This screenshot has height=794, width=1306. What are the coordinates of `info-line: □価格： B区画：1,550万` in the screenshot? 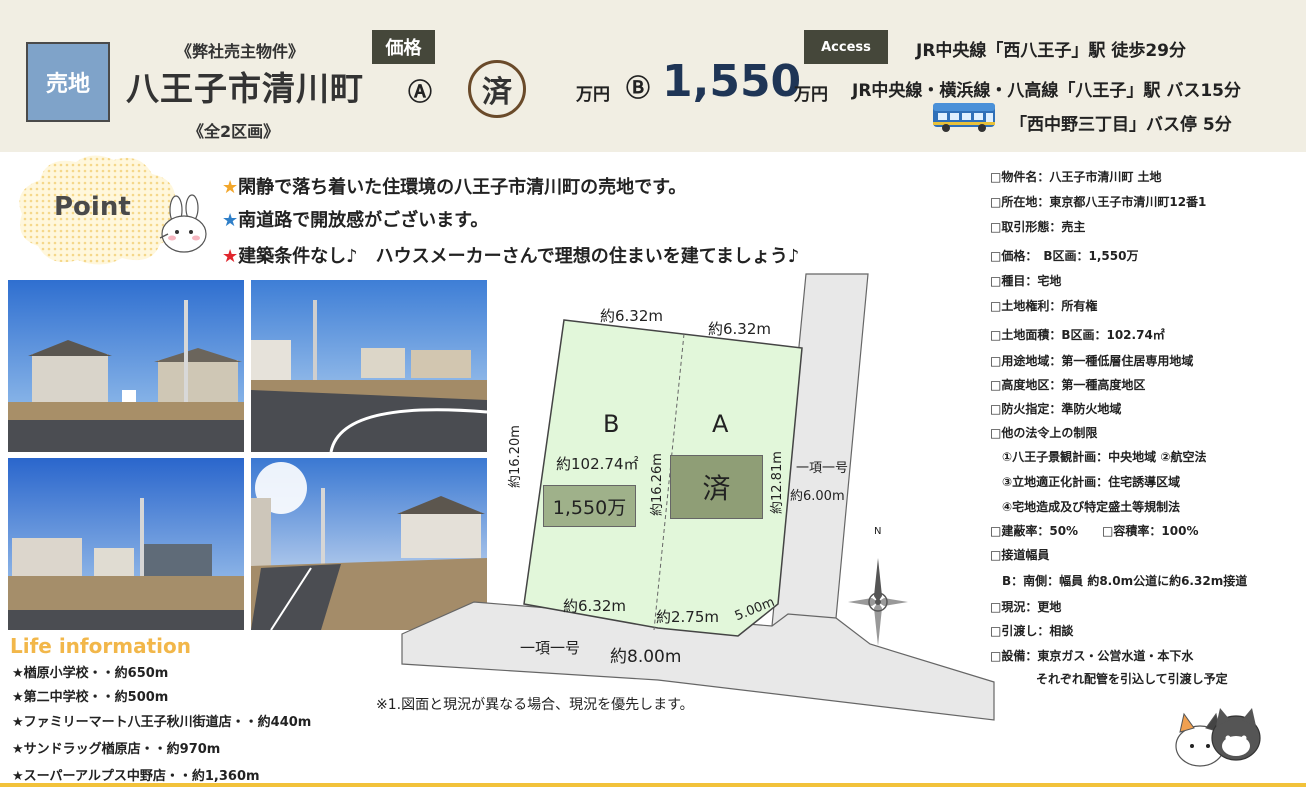 It's located at (1064, 256).